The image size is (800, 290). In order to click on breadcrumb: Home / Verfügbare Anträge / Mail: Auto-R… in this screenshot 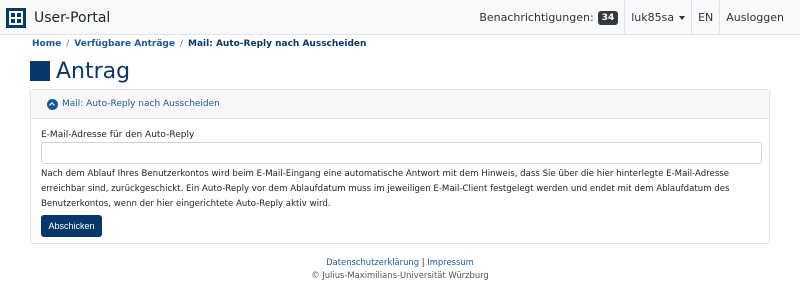, I will do `click(199, 44)`.